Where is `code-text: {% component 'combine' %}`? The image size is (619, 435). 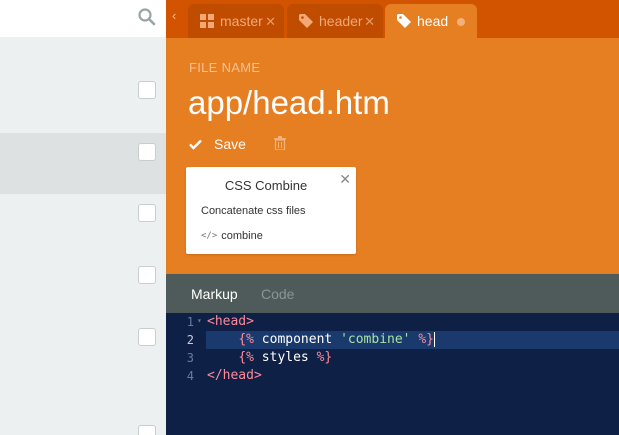
code-text: {% component 'combine' %} is located at coordinates (320, 339).